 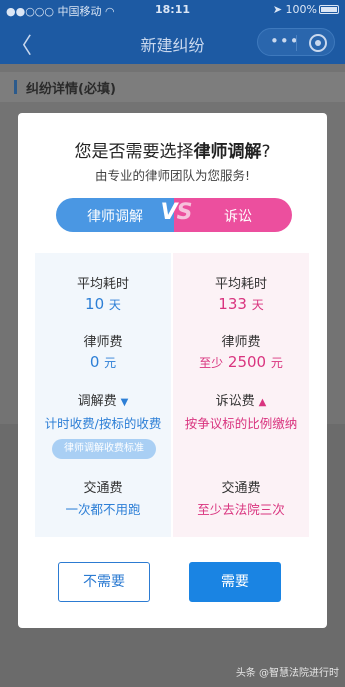 I want to click on lawyer-fee-value: 至少 2500 元, so click(x=241, y=362).